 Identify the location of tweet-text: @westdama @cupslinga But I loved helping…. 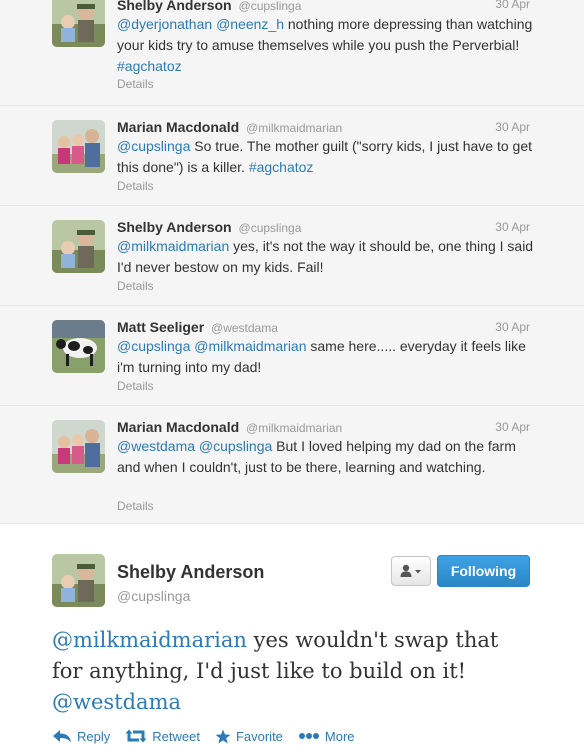
(325, 457).